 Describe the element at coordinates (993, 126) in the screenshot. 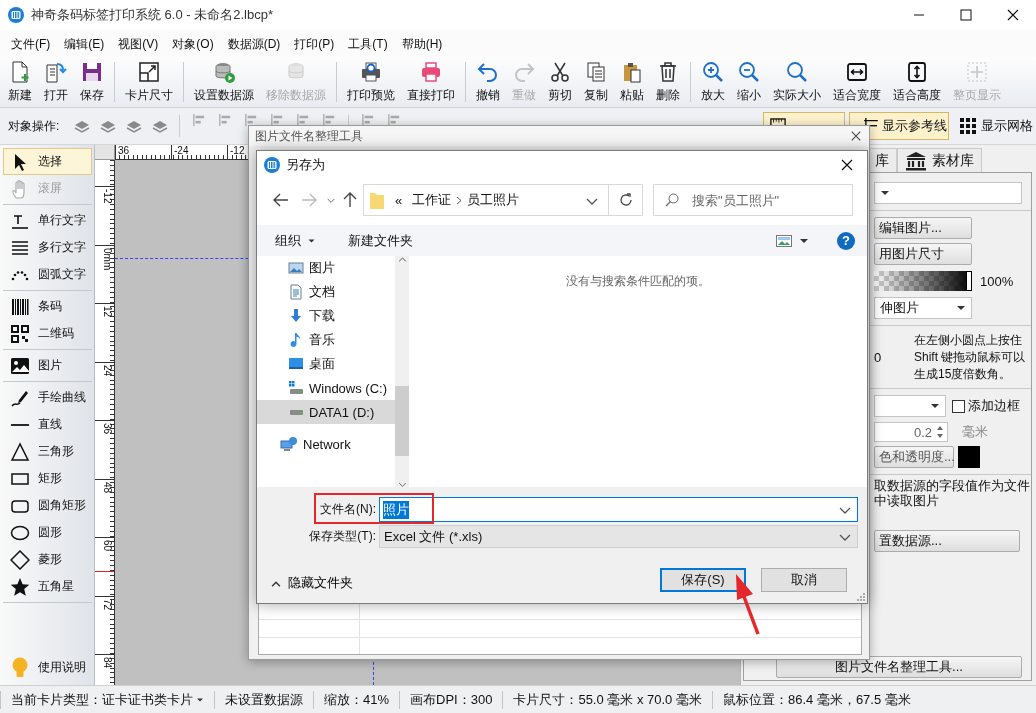

I see `view-toggle: 显示网格` at that location.